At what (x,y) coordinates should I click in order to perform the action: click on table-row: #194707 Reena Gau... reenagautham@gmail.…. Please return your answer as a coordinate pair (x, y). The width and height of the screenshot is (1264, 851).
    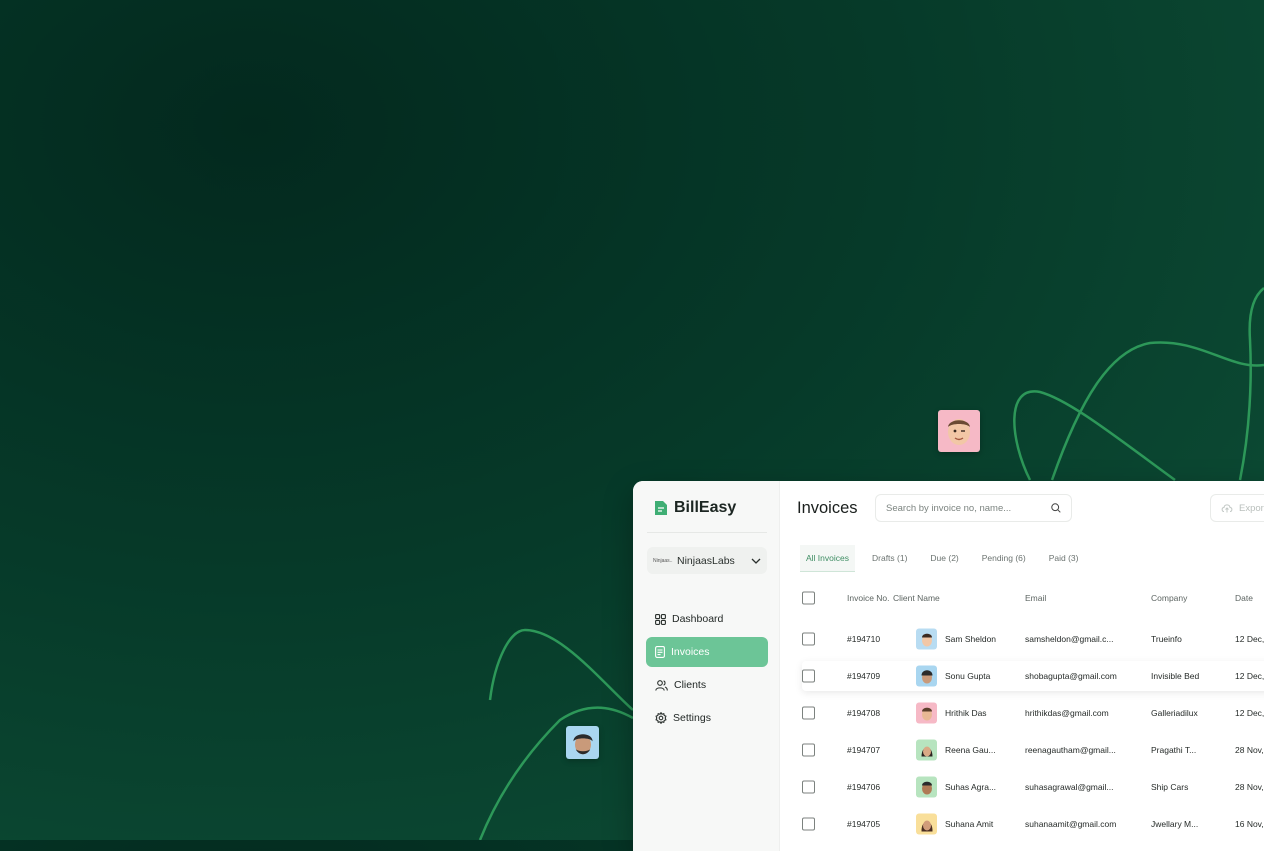
    Looking at the image, I should click on (1033, 750).